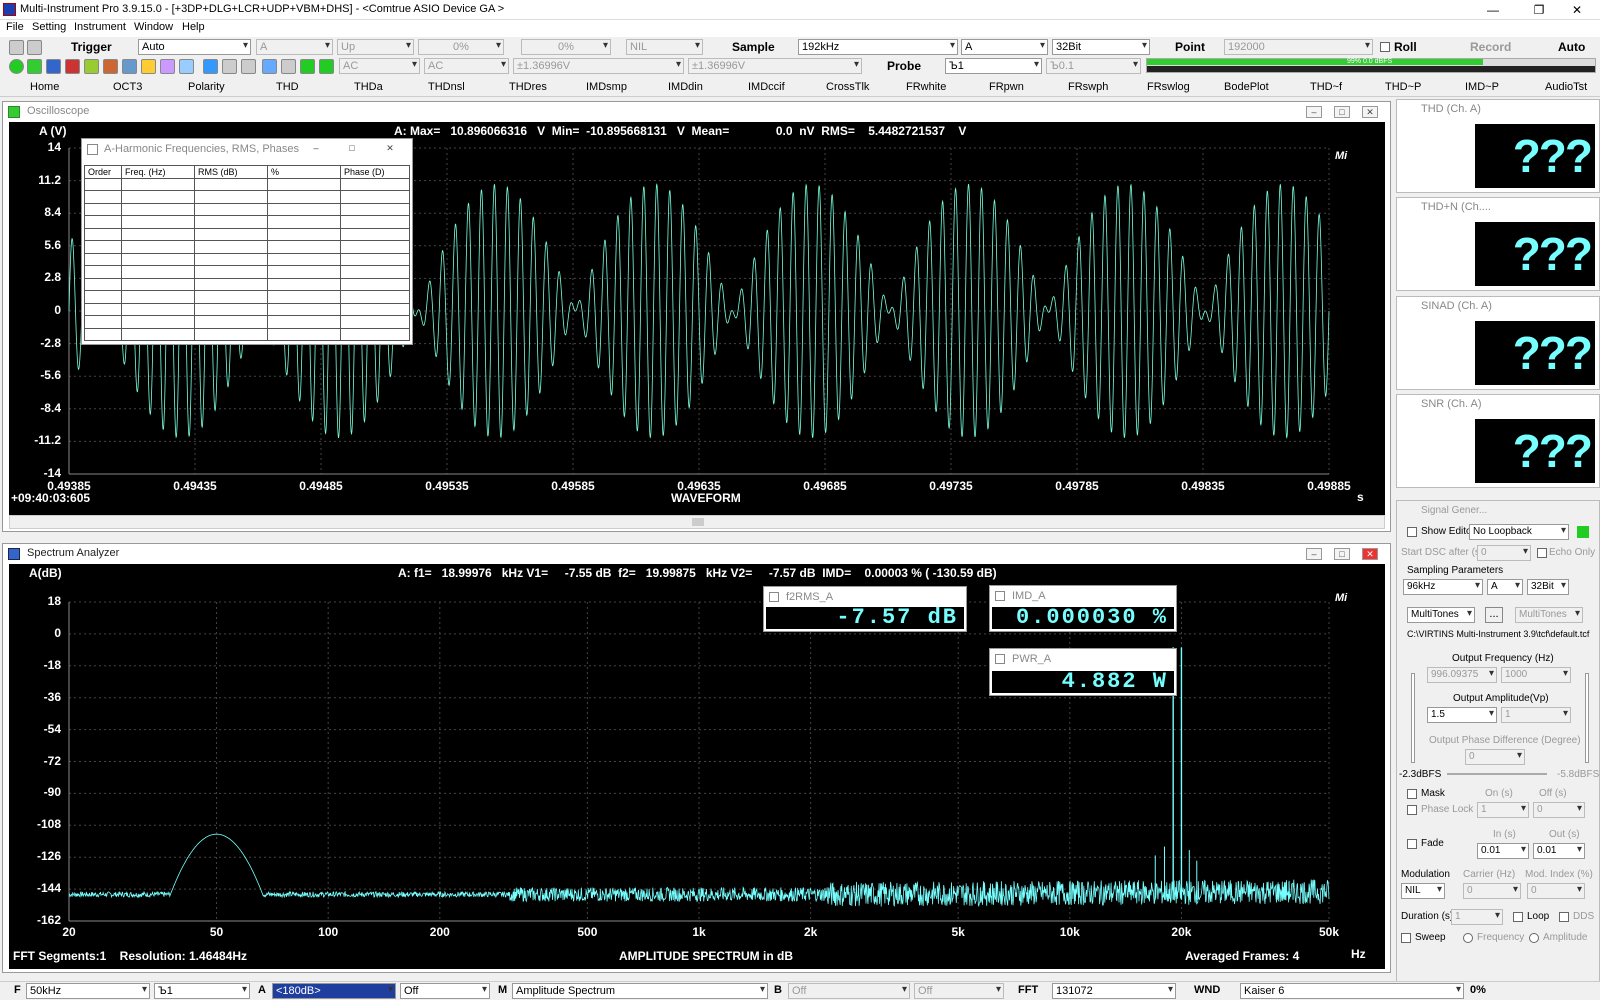 The image size is (1600, 1000). I want to click on probe-a-select: Ъ1, so click(993, 66).